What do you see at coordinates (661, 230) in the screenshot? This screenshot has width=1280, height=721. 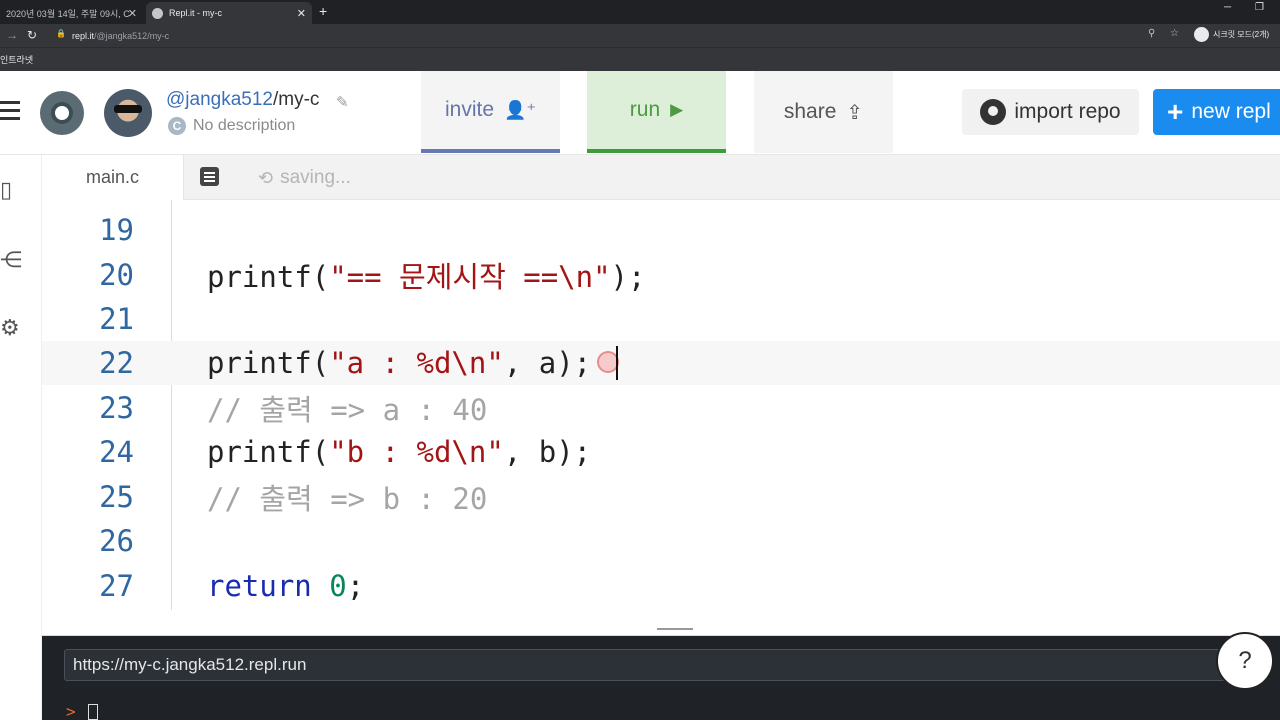 I see `code-line: 19` at bounding box center [661, 230].